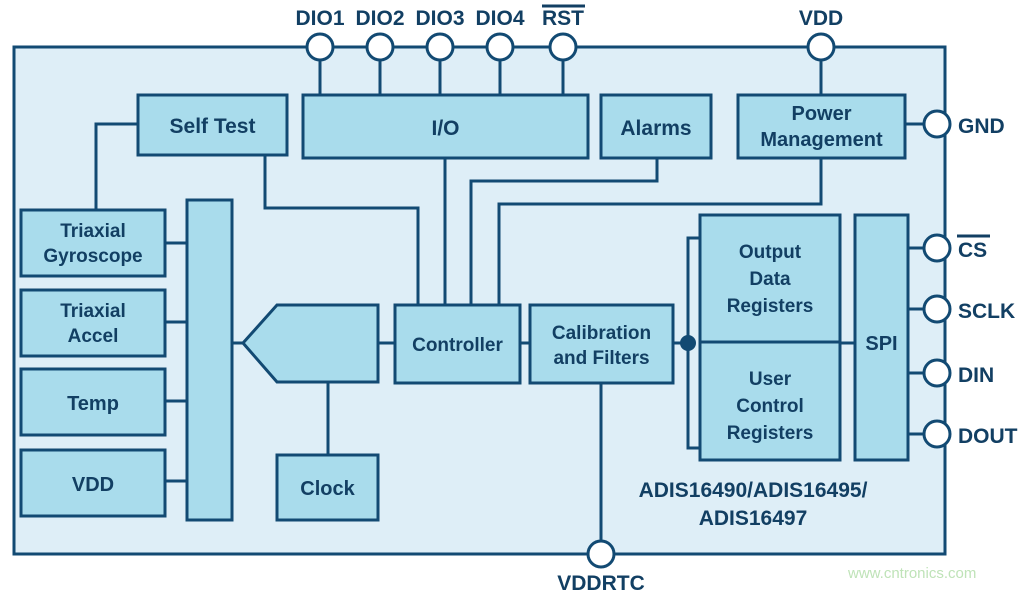 The image size is (1031, 598). What do you see at coordinates (563, 47) in the screenshot?
I see `pin-rst-circle` at bounding box center [563, 47].